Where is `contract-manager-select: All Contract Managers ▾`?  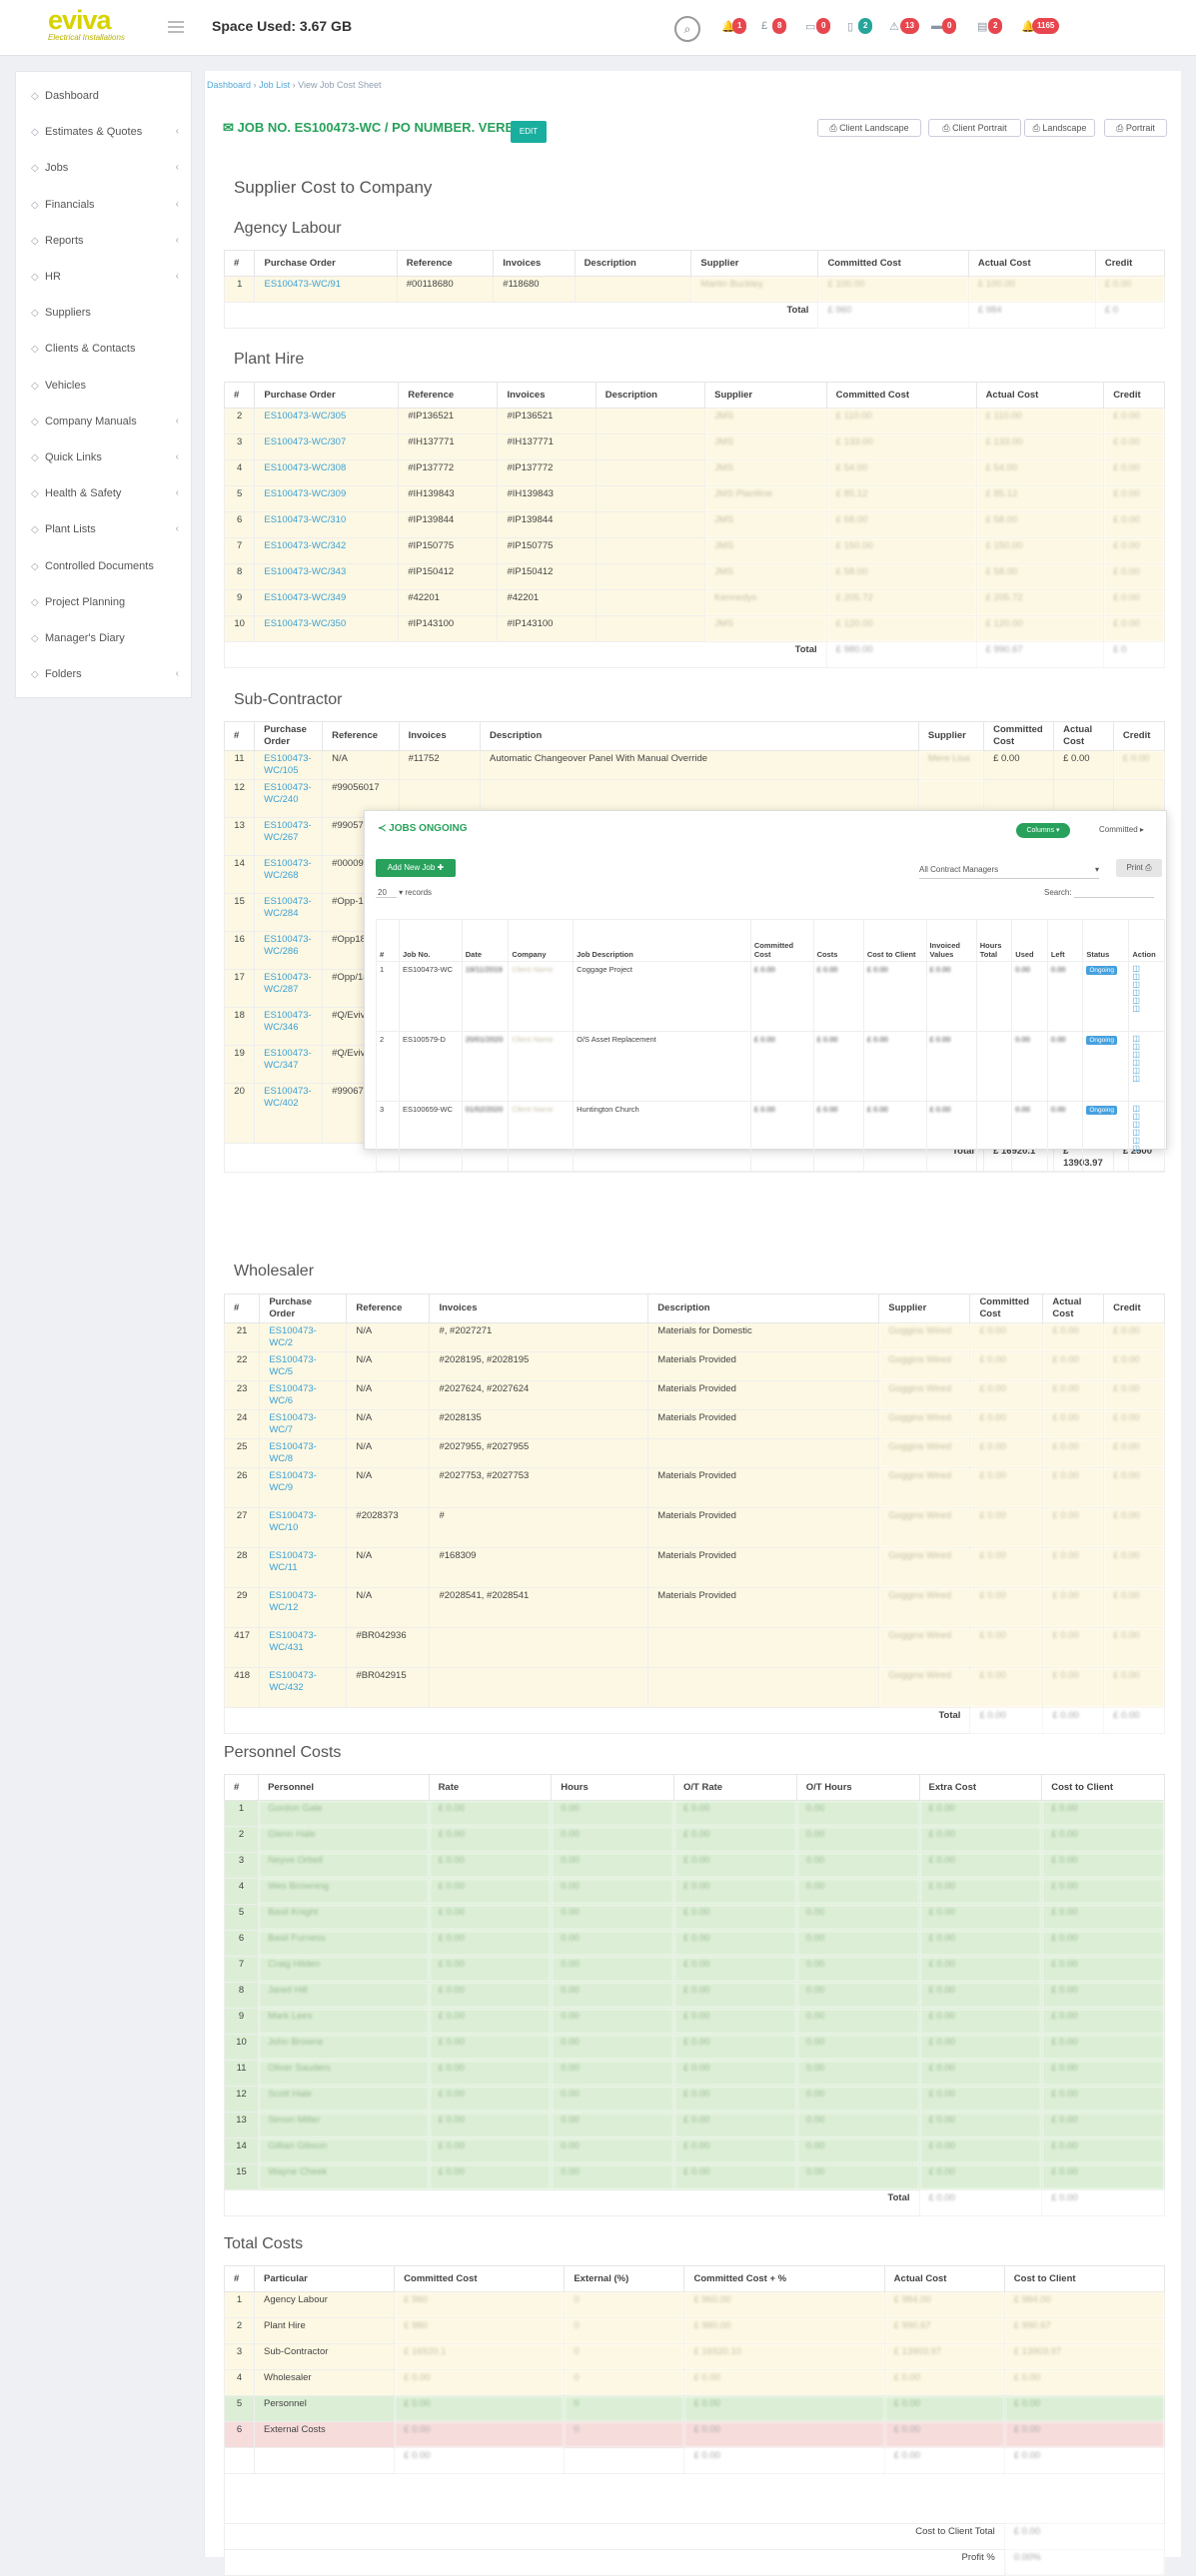 contract-manager-select: All Contract Managers ▾ is located at coordinates (1009, 870).